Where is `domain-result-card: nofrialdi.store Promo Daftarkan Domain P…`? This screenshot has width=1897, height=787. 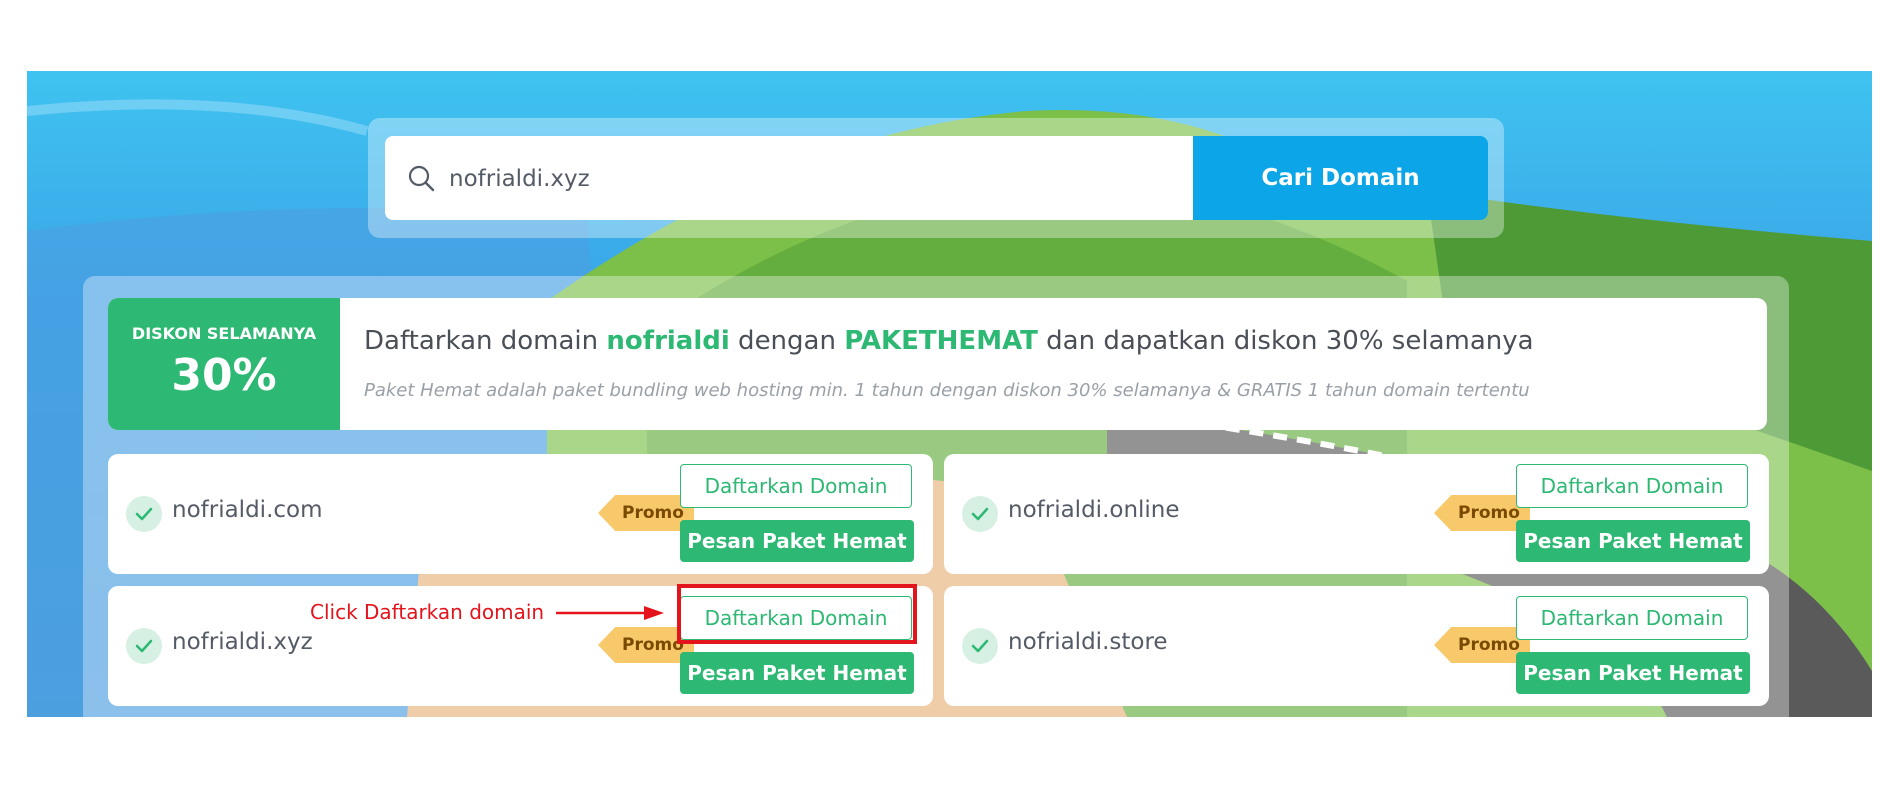
domain-result-card: nofrialdi.store Promo Daftarkan Domain P… is located at coordinates (1356, 646).